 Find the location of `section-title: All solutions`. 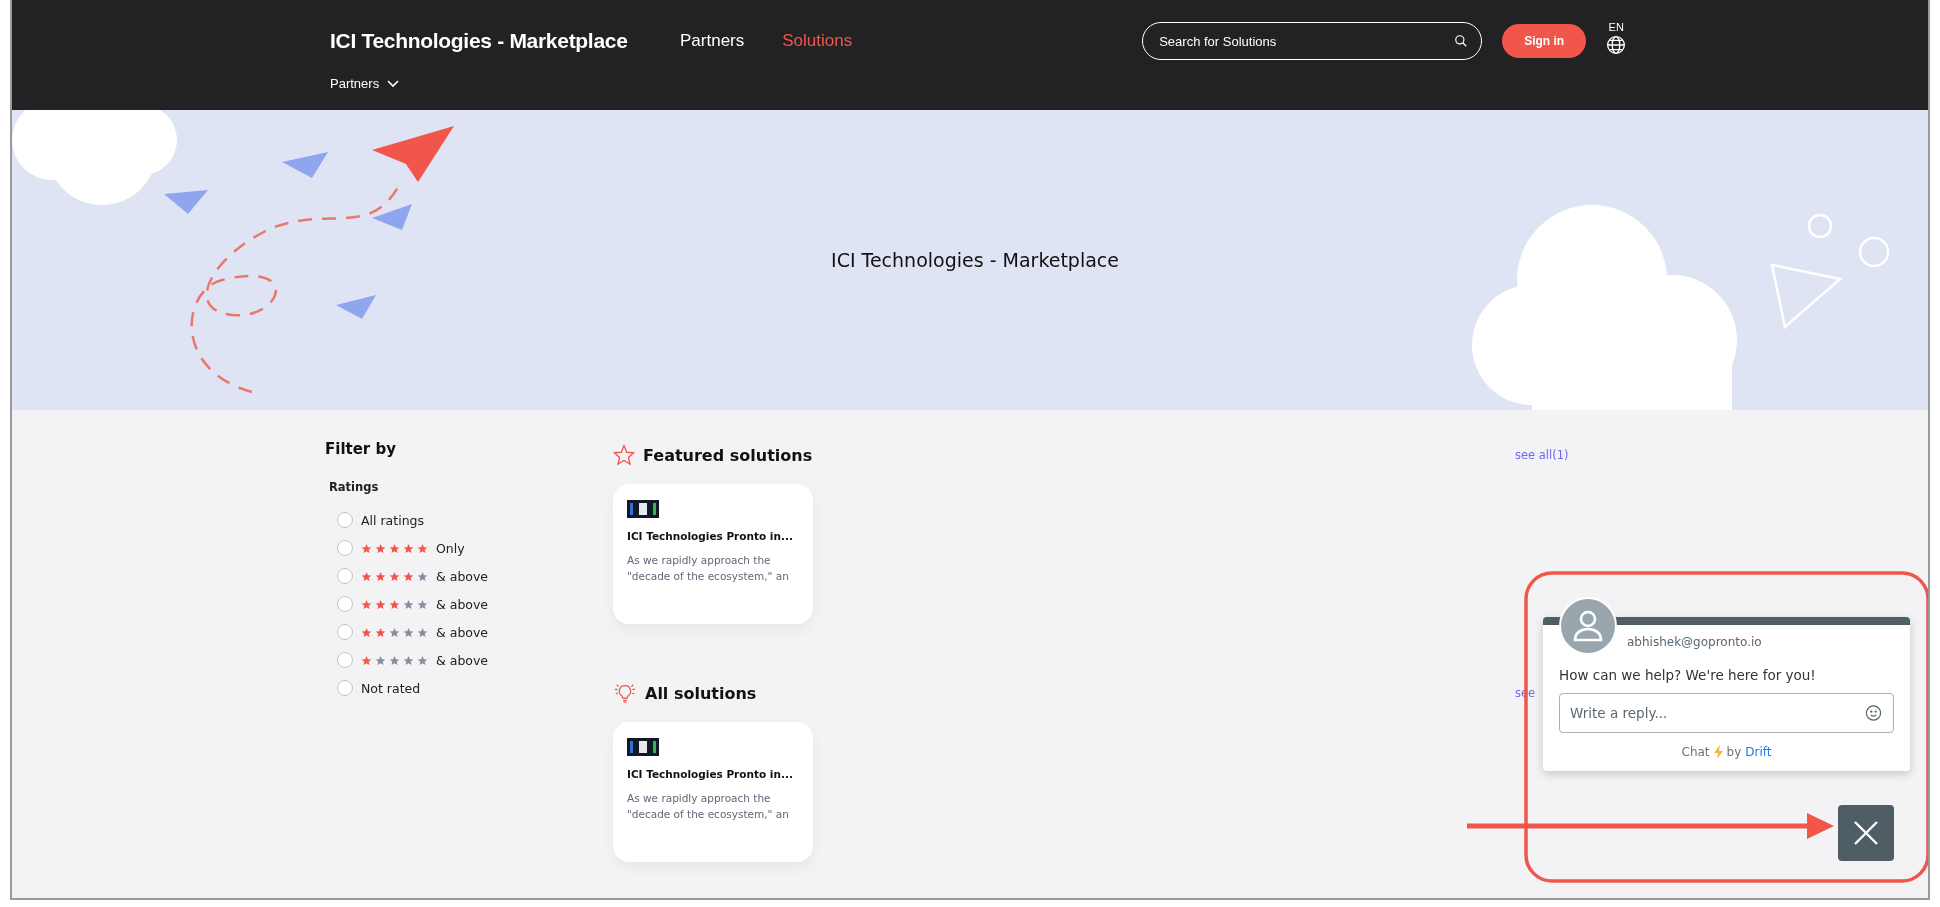

section-title: All solutions is located at coordinates (701, 693).